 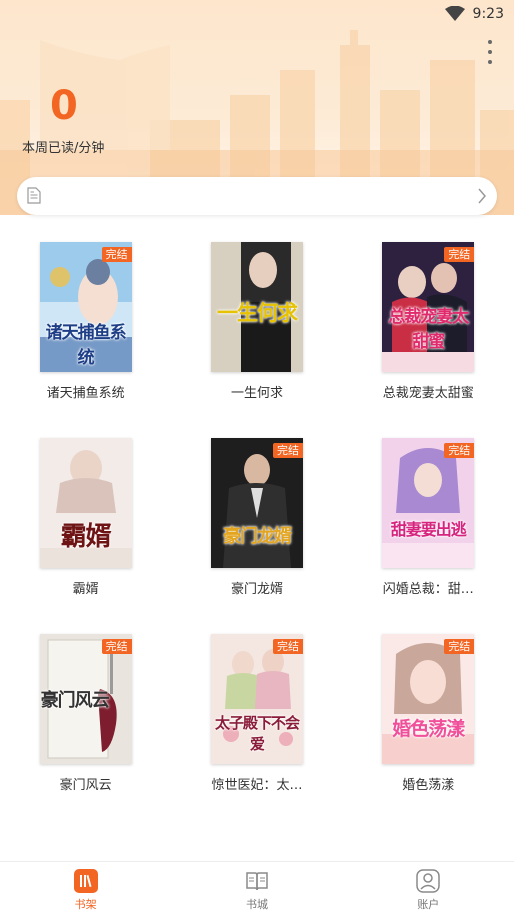 I want to click on book-cover: 总裁宠妻太甜蜜 完结, so click(x=428, y=307).